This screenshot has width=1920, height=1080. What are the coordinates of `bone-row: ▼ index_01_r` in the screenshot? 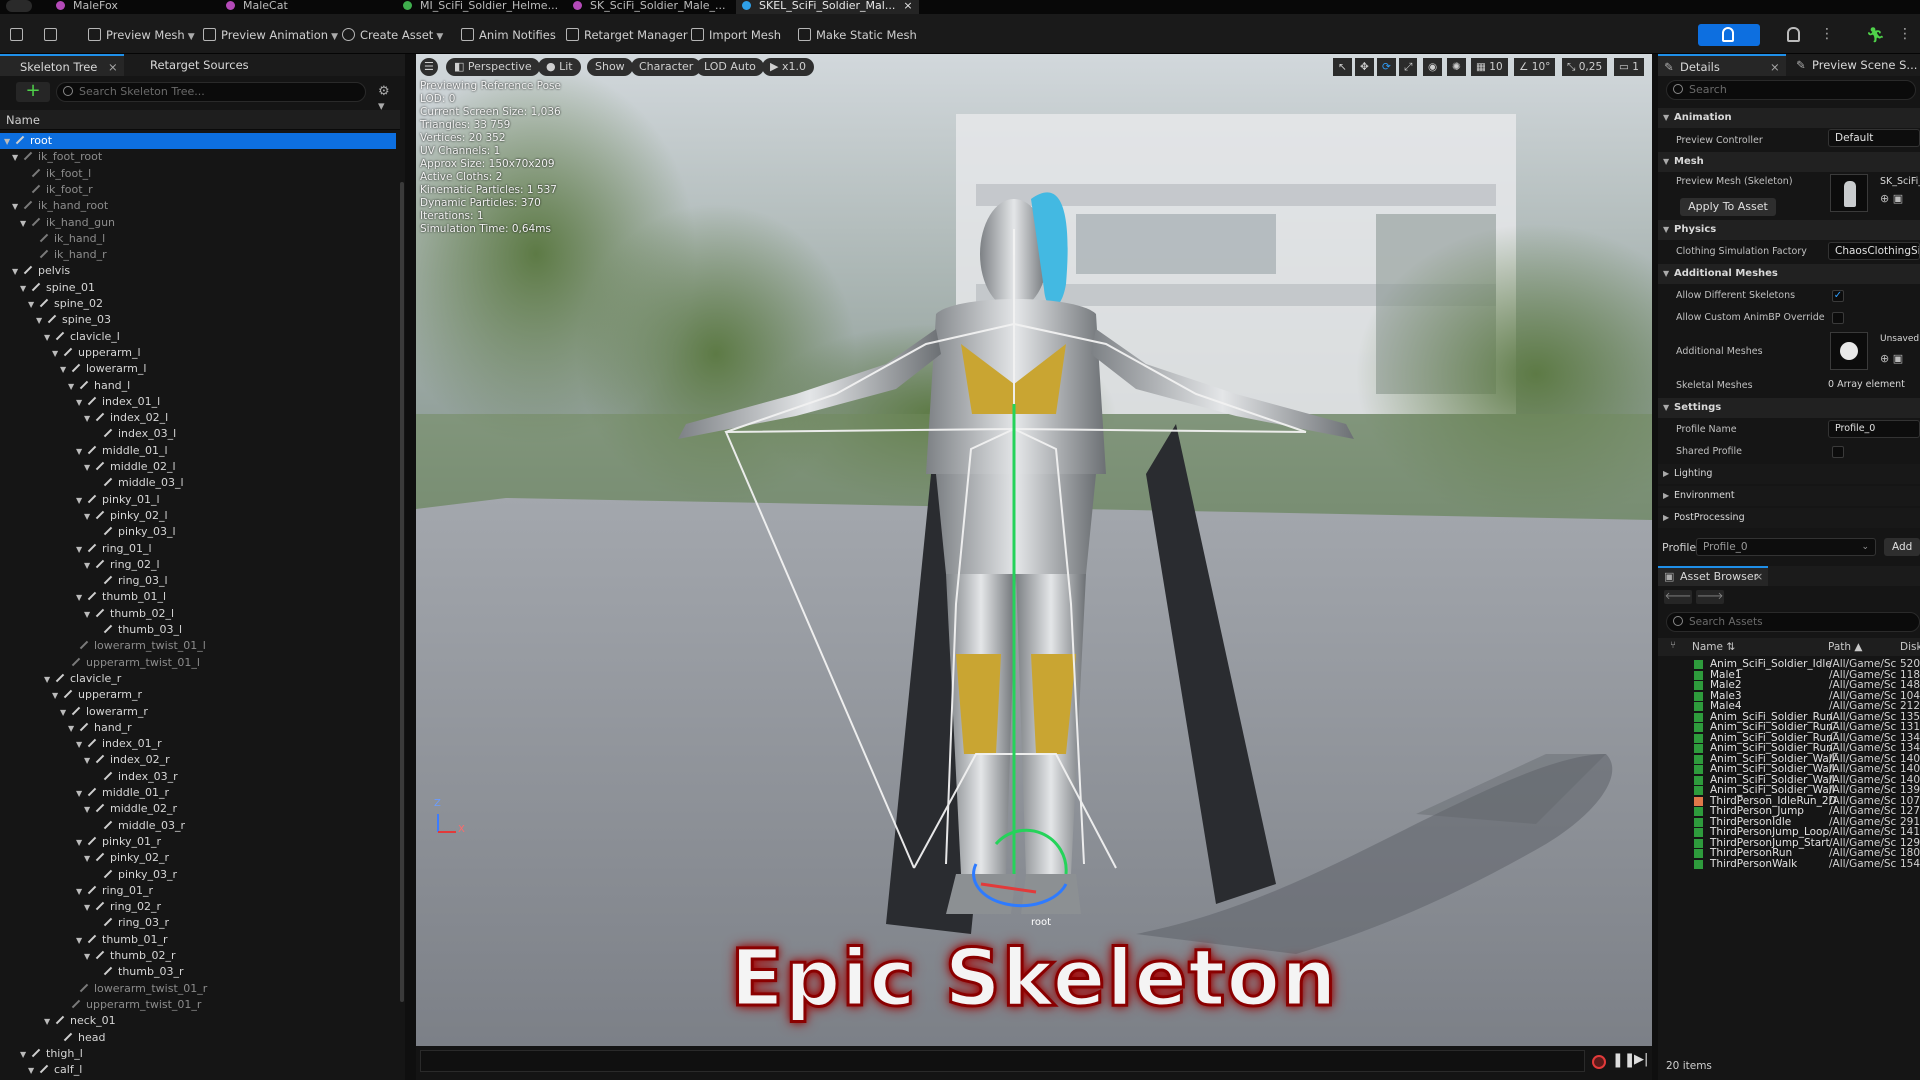 It's located at (198, 744).